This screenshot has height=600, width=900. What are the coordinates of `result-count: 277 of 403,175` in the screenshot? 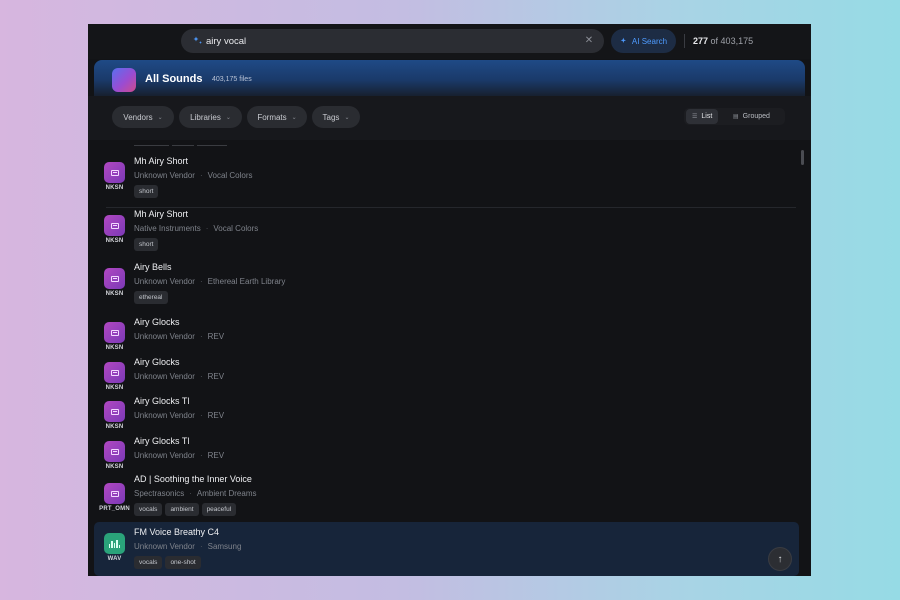 It's located at (723, 41).